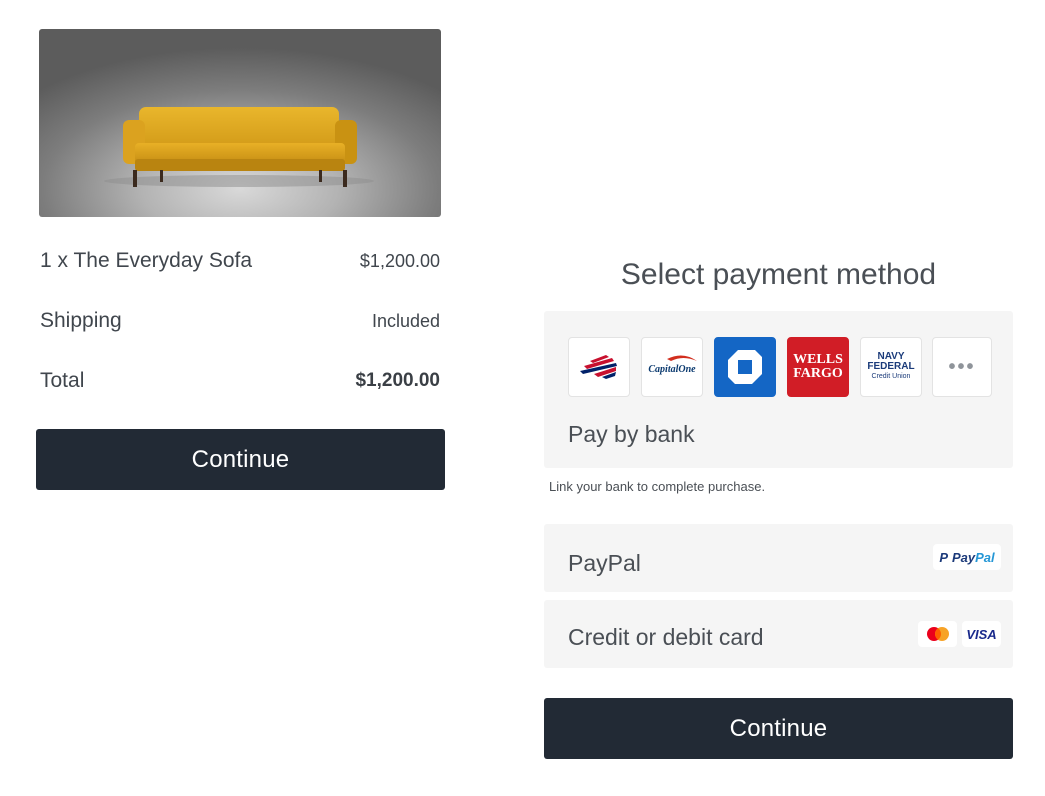  What do you see at coordinates (240, 381) in the screenshot?
I see `total-row: Total $1,200.00` at bounding box center [240, 381].